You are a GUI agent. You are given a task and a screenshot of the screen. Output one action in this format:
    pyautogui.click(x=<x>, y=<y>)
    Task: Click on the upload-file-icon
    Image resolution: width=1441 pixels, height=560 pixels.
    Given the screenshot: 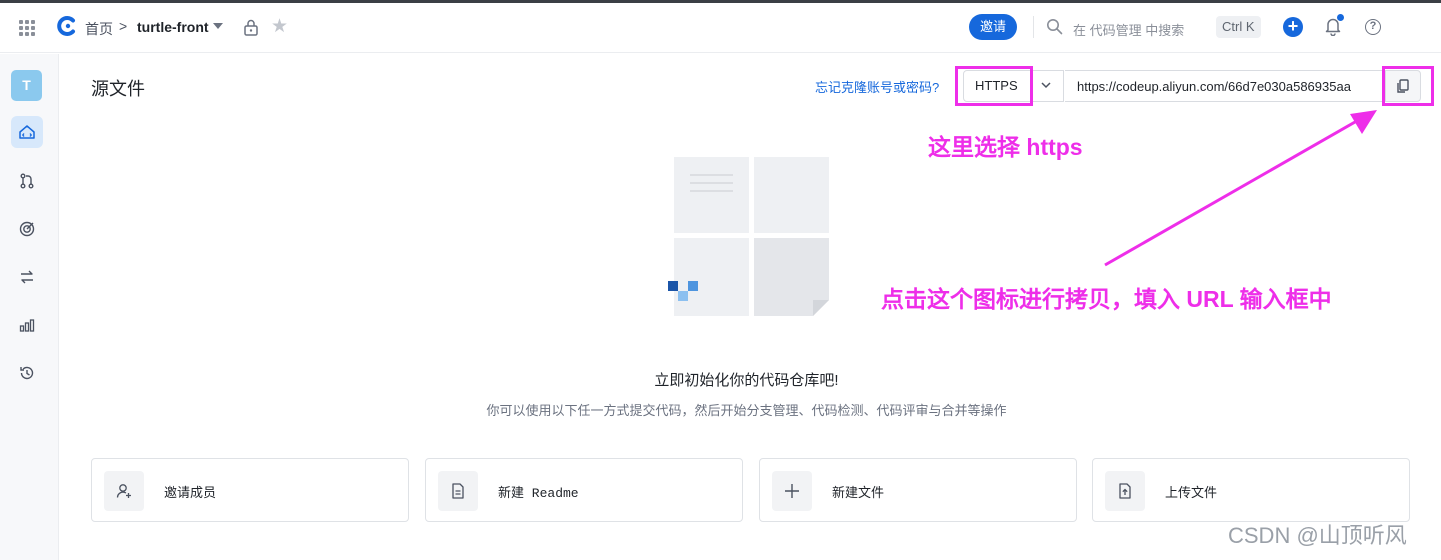 What is the action you would take?
    pyautogui.click(x=1125, y=491)
    